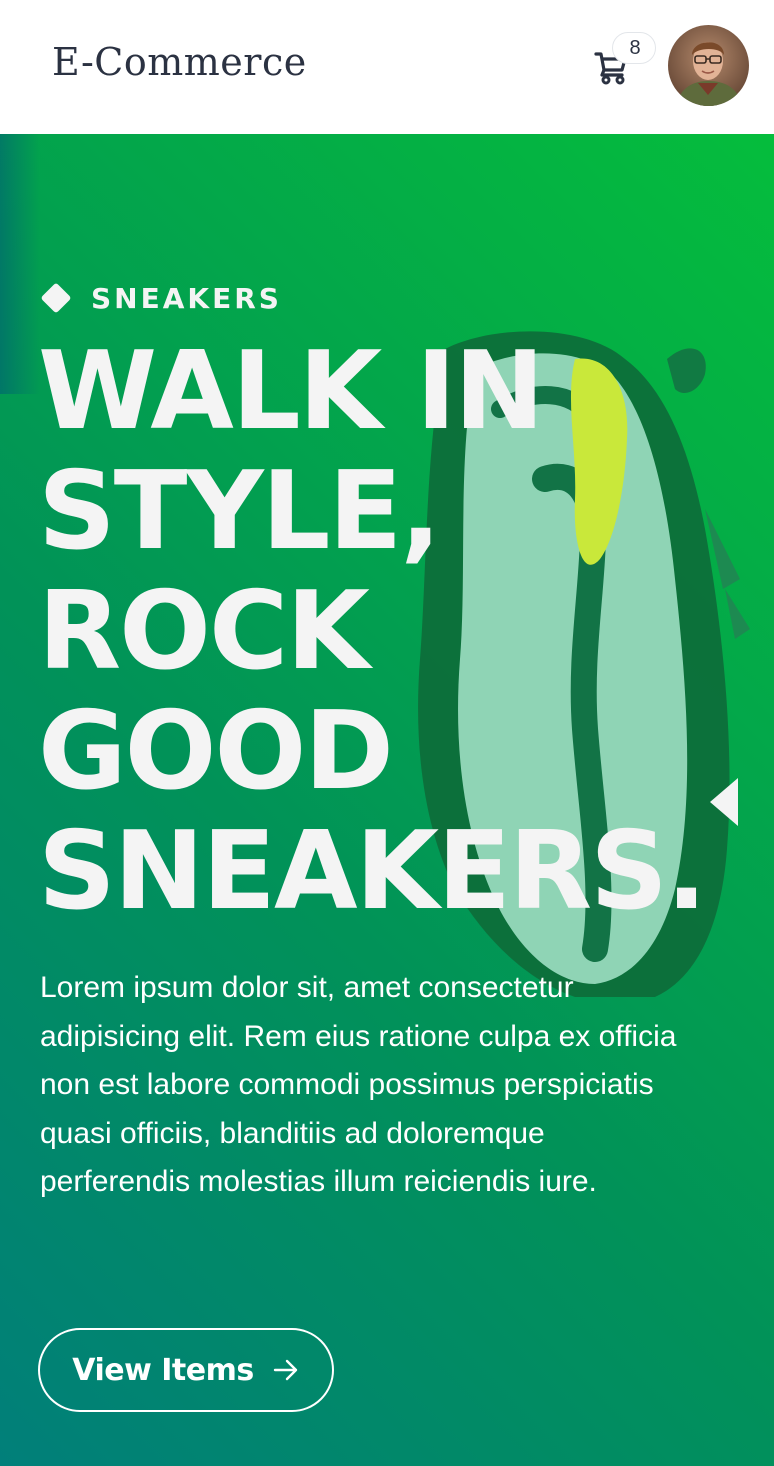  I want to click on top-navbar: E-Commerce 8, so click(387, 67).